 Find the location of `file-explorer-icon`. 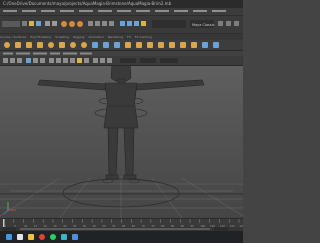

file-explorer-icon is located at coordinates (31, 237).